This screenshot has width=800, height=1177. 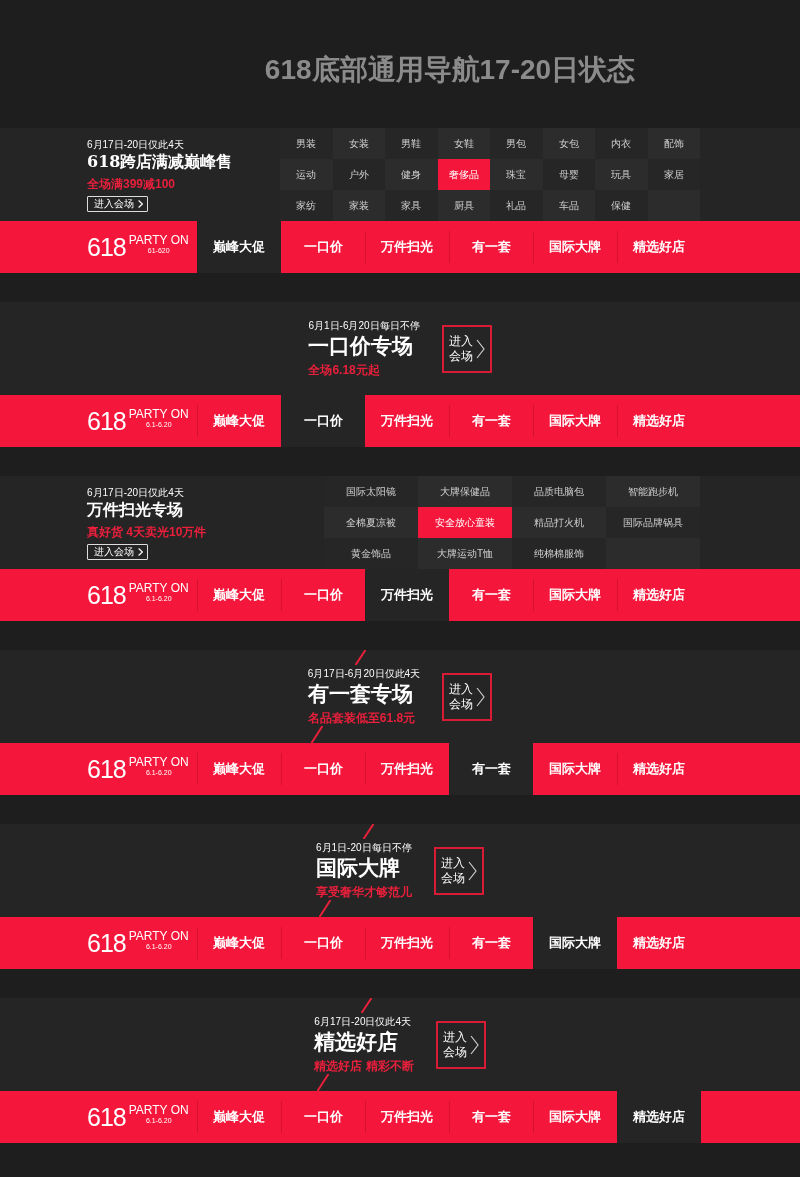 What do you see at coordinates (364, 892) in the screenshot?
I see `promo-offer: 享受奢华才够范儿` at bounding box center [364, 892].